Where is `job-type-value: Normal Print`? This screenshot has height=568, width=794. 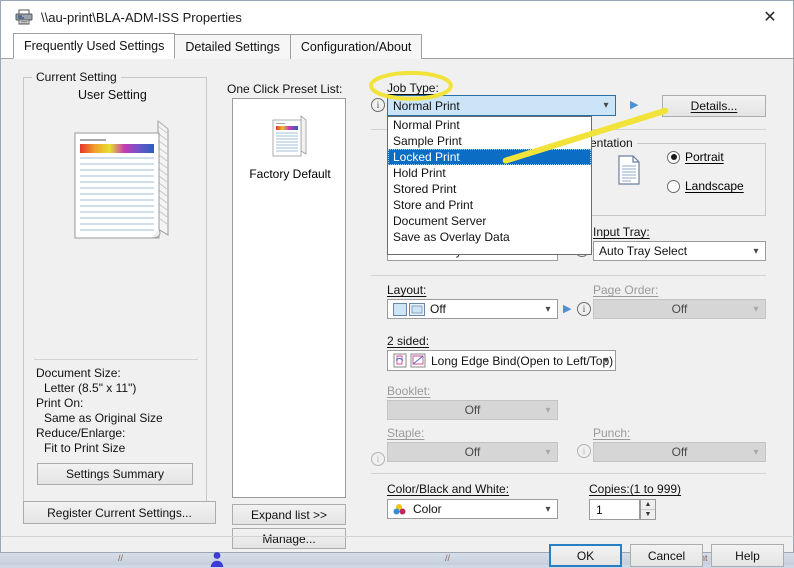 job-type-value: Normal Print is located at coordinates (426, 106).